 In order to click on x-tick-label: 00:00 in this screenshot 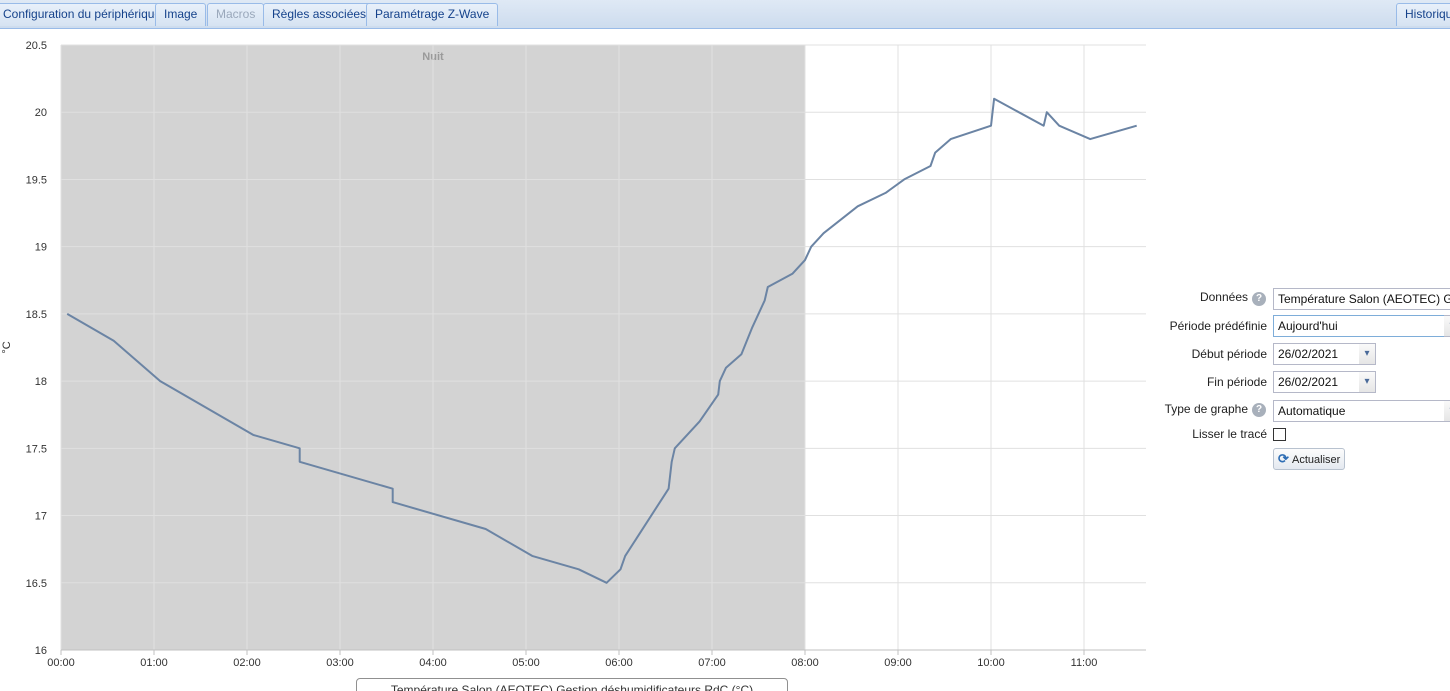, I will do `click(61, 663)`.